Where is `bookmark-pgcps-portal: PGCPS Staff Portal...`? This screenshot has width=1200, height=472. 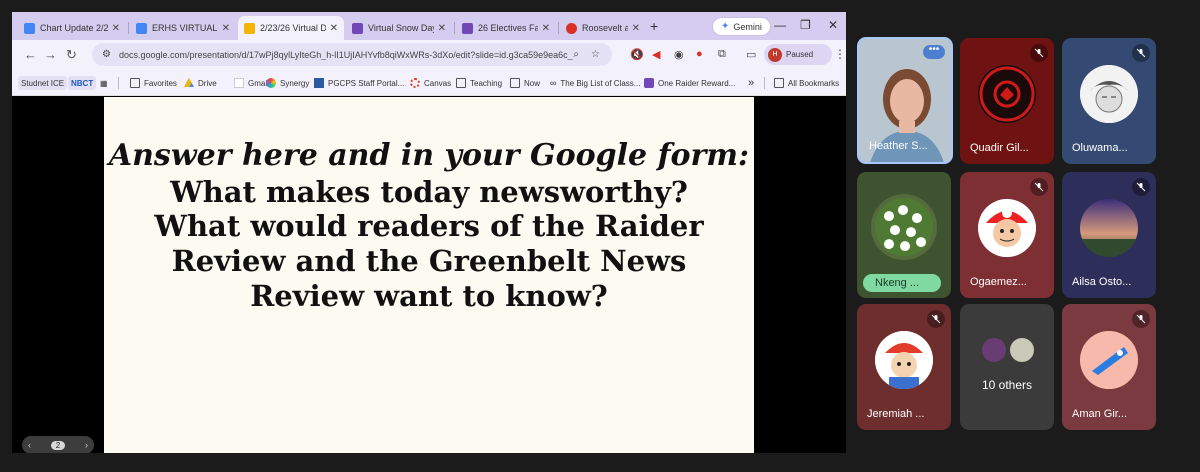
bookmark-pgcps-portal: PGCPS Staff Portal... is located at coordinates (359, 83).